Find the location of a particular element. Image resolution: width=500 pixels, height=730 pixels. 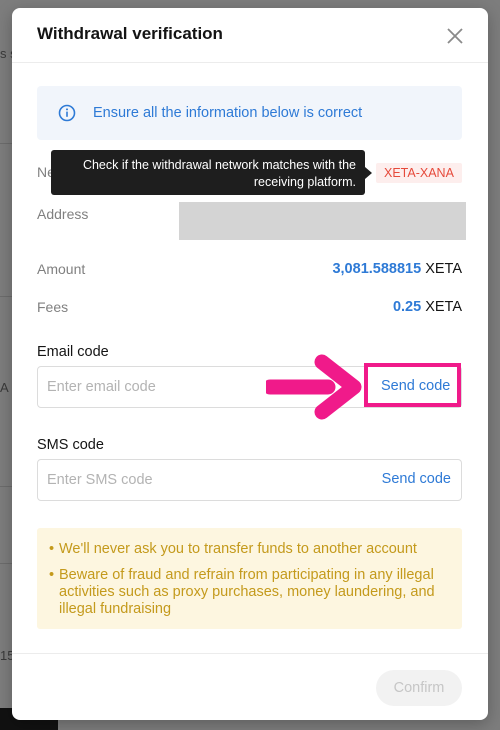

tooltip-arrow is located at coordinates (368, 173).